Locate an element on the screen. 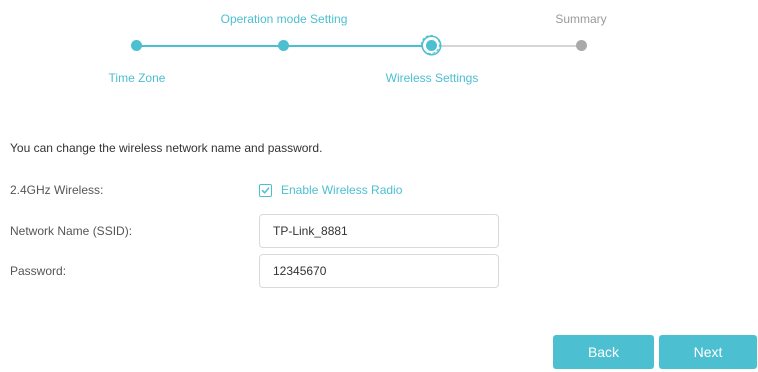 This screenshot has width=758, height=372. wireless-band-label: 2.4GHz Wireless: is located at coordinates (57, 190).